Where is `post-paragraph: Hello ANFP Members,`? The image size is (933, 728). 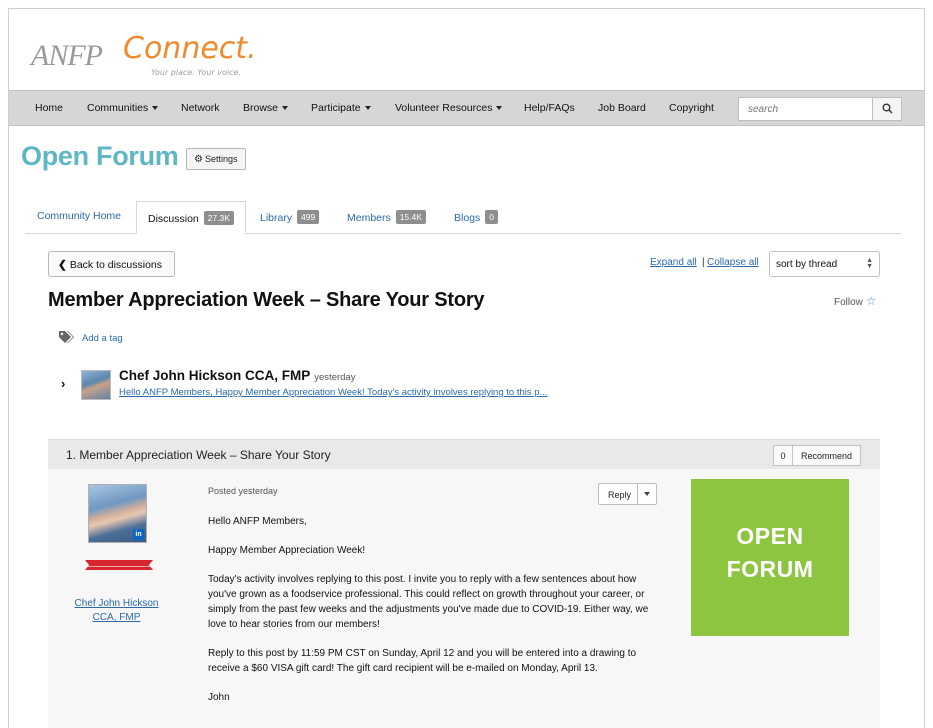
post-paragraph: Hello ANFP Members, is located at coordinates (257, 521).